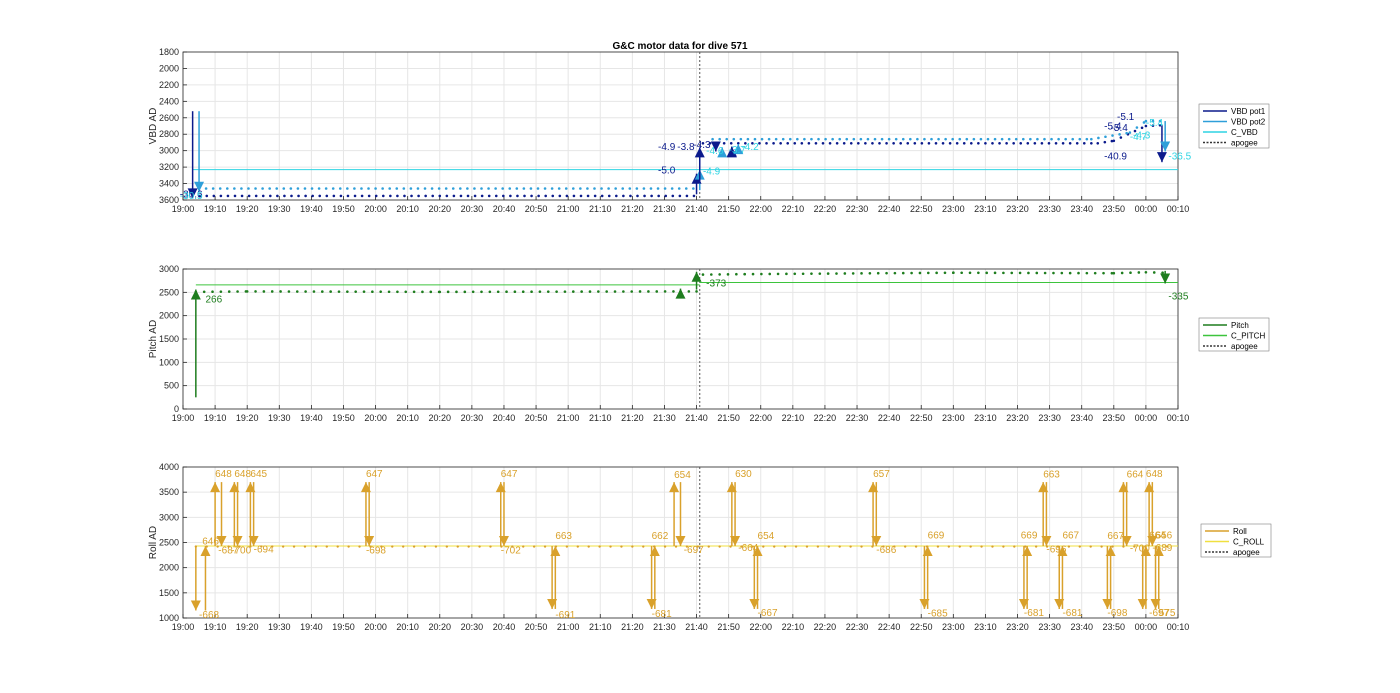 Image resolution: width=1400 pixels, height=693 pixels. What do you see at coordinates (1115, 157) in the screenshot?
I see `vbd-data-label: -40.9` at bounding box center [1115, 157].